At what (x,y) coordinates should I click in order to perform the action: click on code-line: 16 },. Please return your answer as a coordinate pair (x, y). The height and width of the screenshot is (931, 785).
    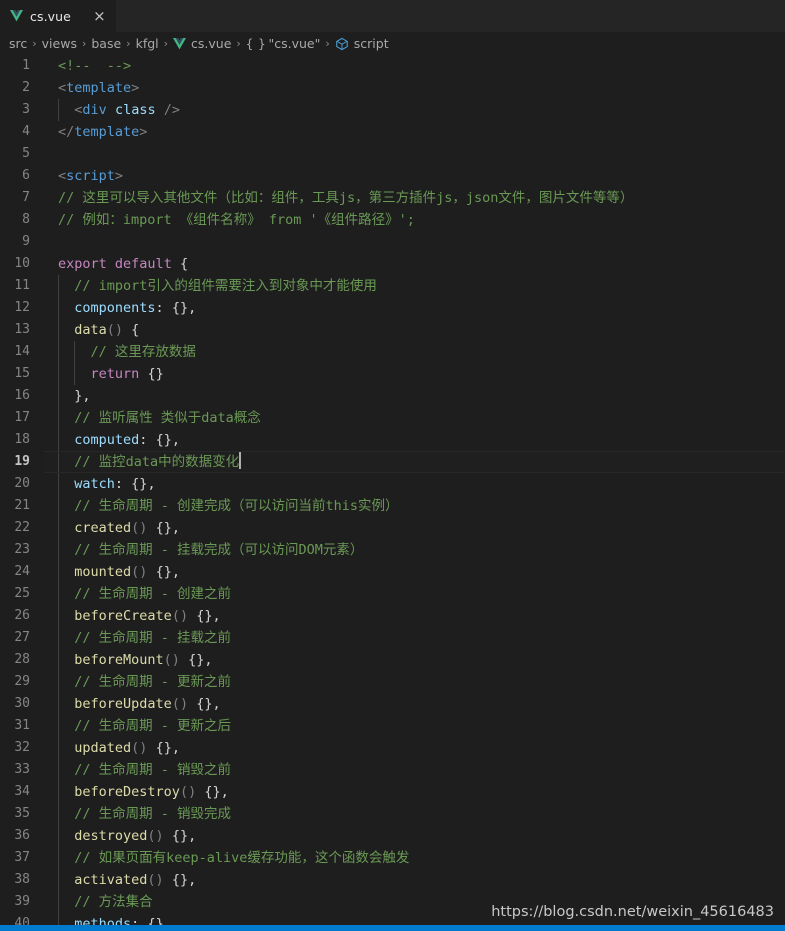
    Looking at the image, I should click on (392, 396).